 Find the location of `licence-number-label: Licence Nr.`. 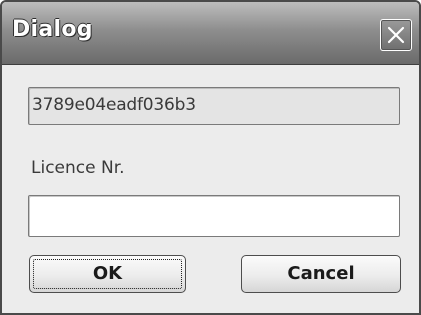

licence-number-label: Licence Nr. is located at coordinates (78, 168).